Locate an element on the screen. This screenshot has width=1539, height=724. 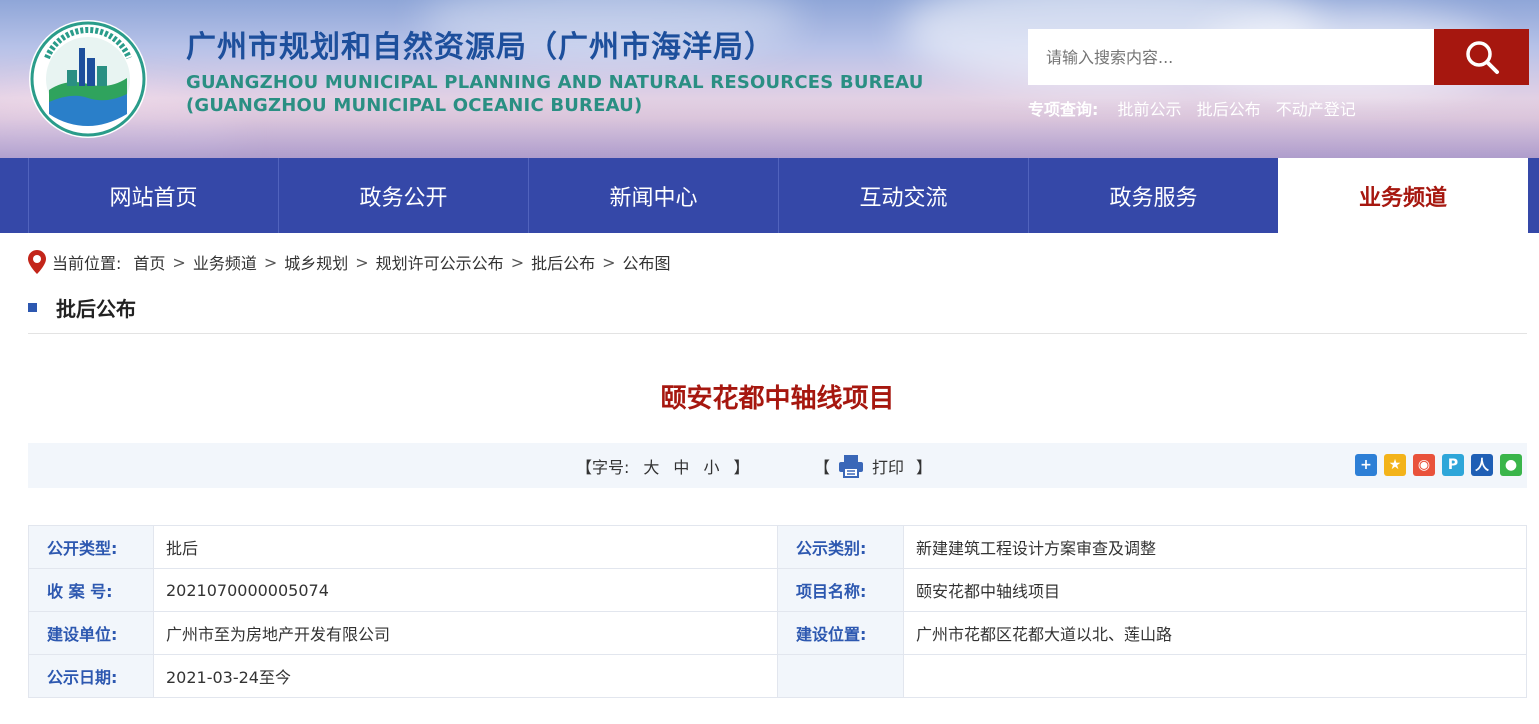
font-size-control: 【字号: 大 中 小 】 is located at coordinates (662, 465).